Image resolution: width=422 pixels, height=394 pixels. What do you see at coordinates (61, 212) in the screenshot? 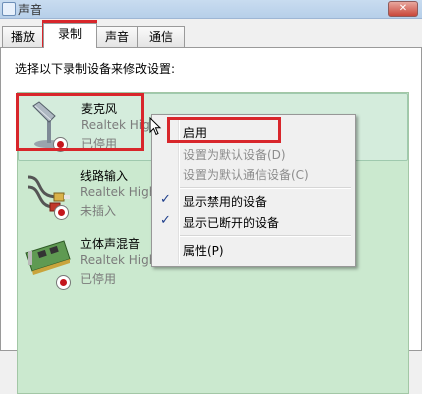
I see `unplugged-status-icon` at bounding box center [61, 212].